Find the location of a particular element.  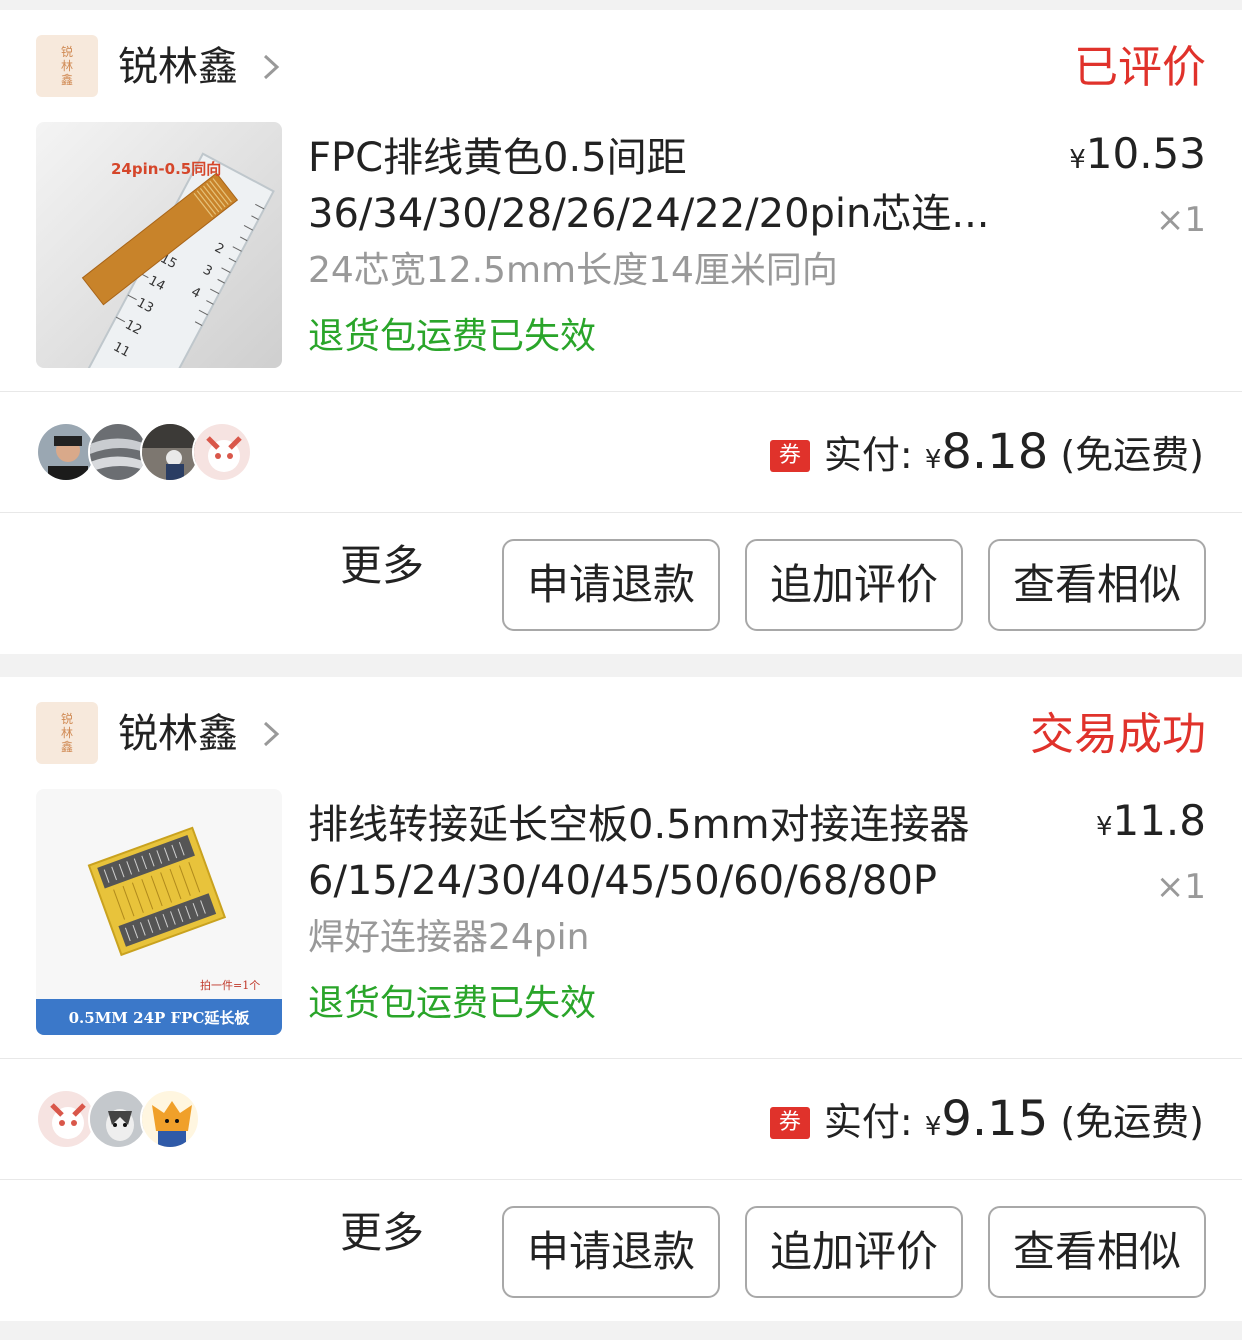

actual-payment: 券实付: ¥8.18 (免运费) is located at coordinates (986, 456).